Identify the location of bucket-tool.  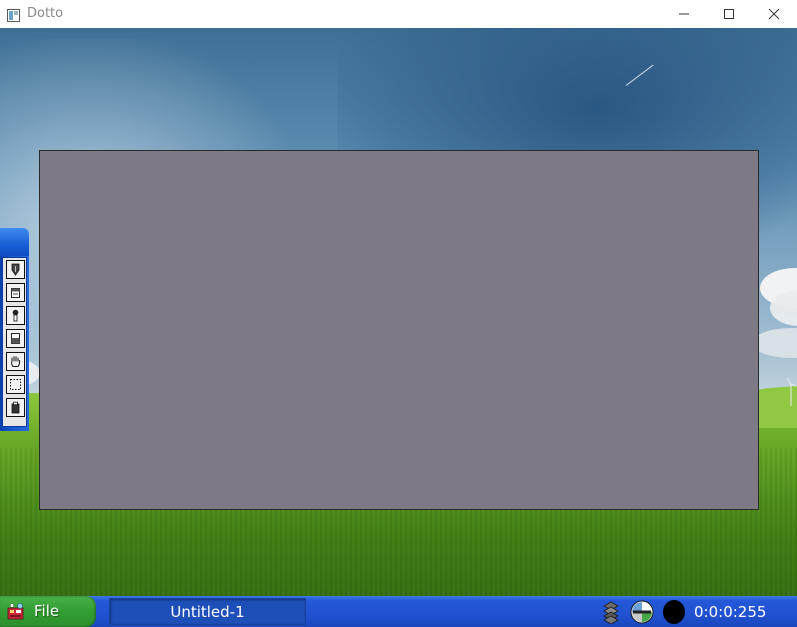
(15, 292).